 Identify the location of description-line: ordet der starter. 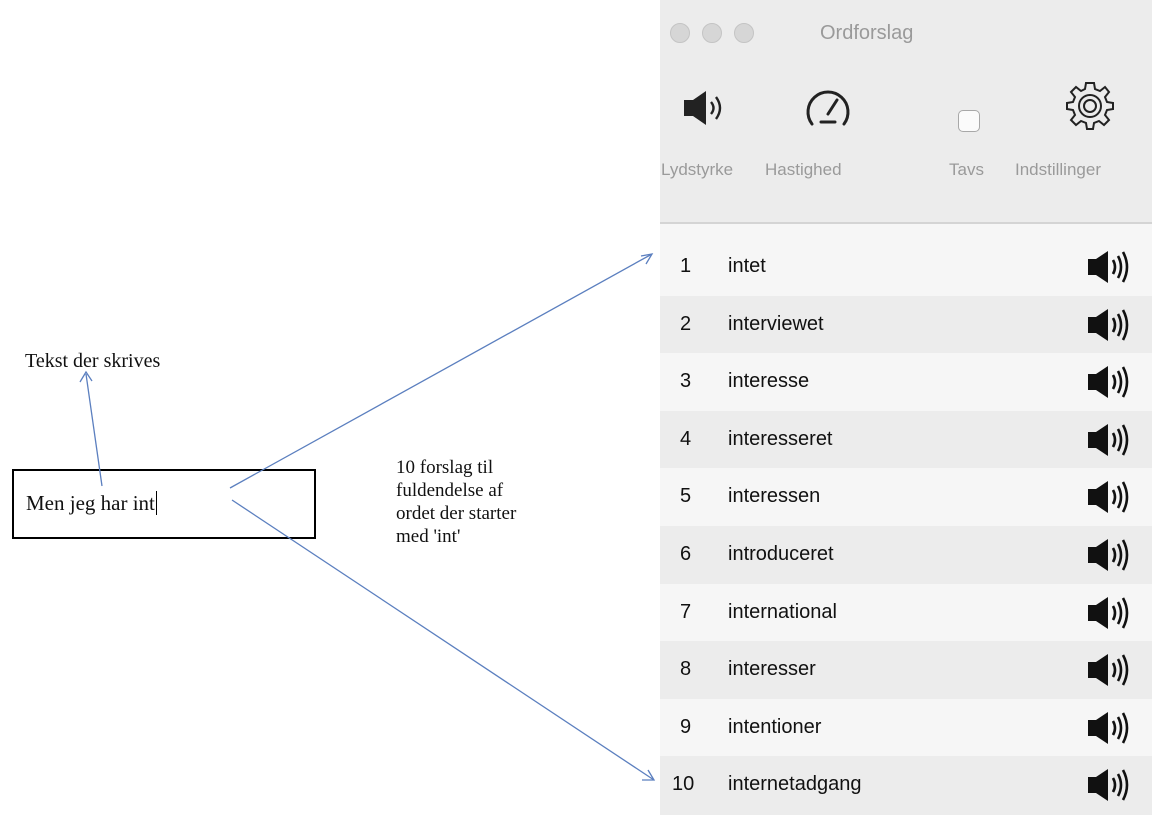
(456, 513).